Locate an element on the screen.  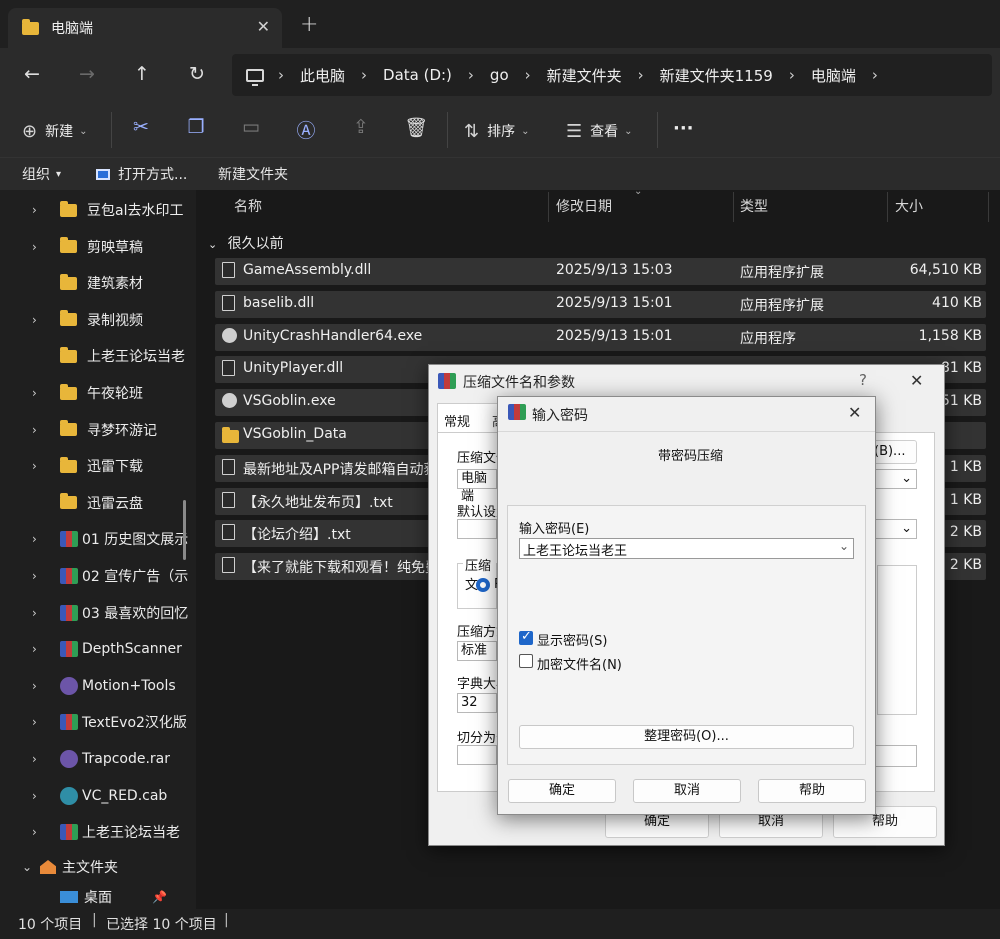
sidebar-item: › 迅雷下载 is located at coordinates (98, 466).